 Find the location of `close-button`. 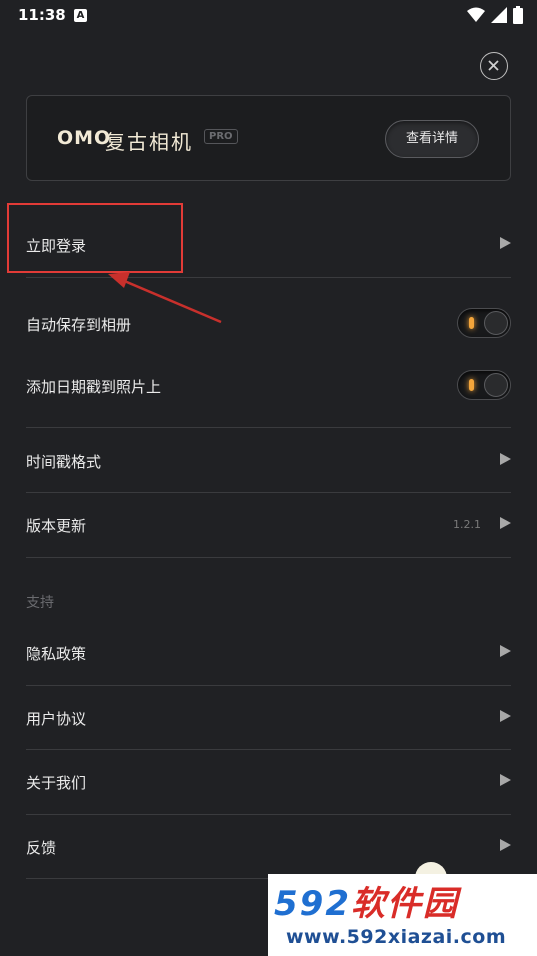

close-button is located at coordinates (494, 66).